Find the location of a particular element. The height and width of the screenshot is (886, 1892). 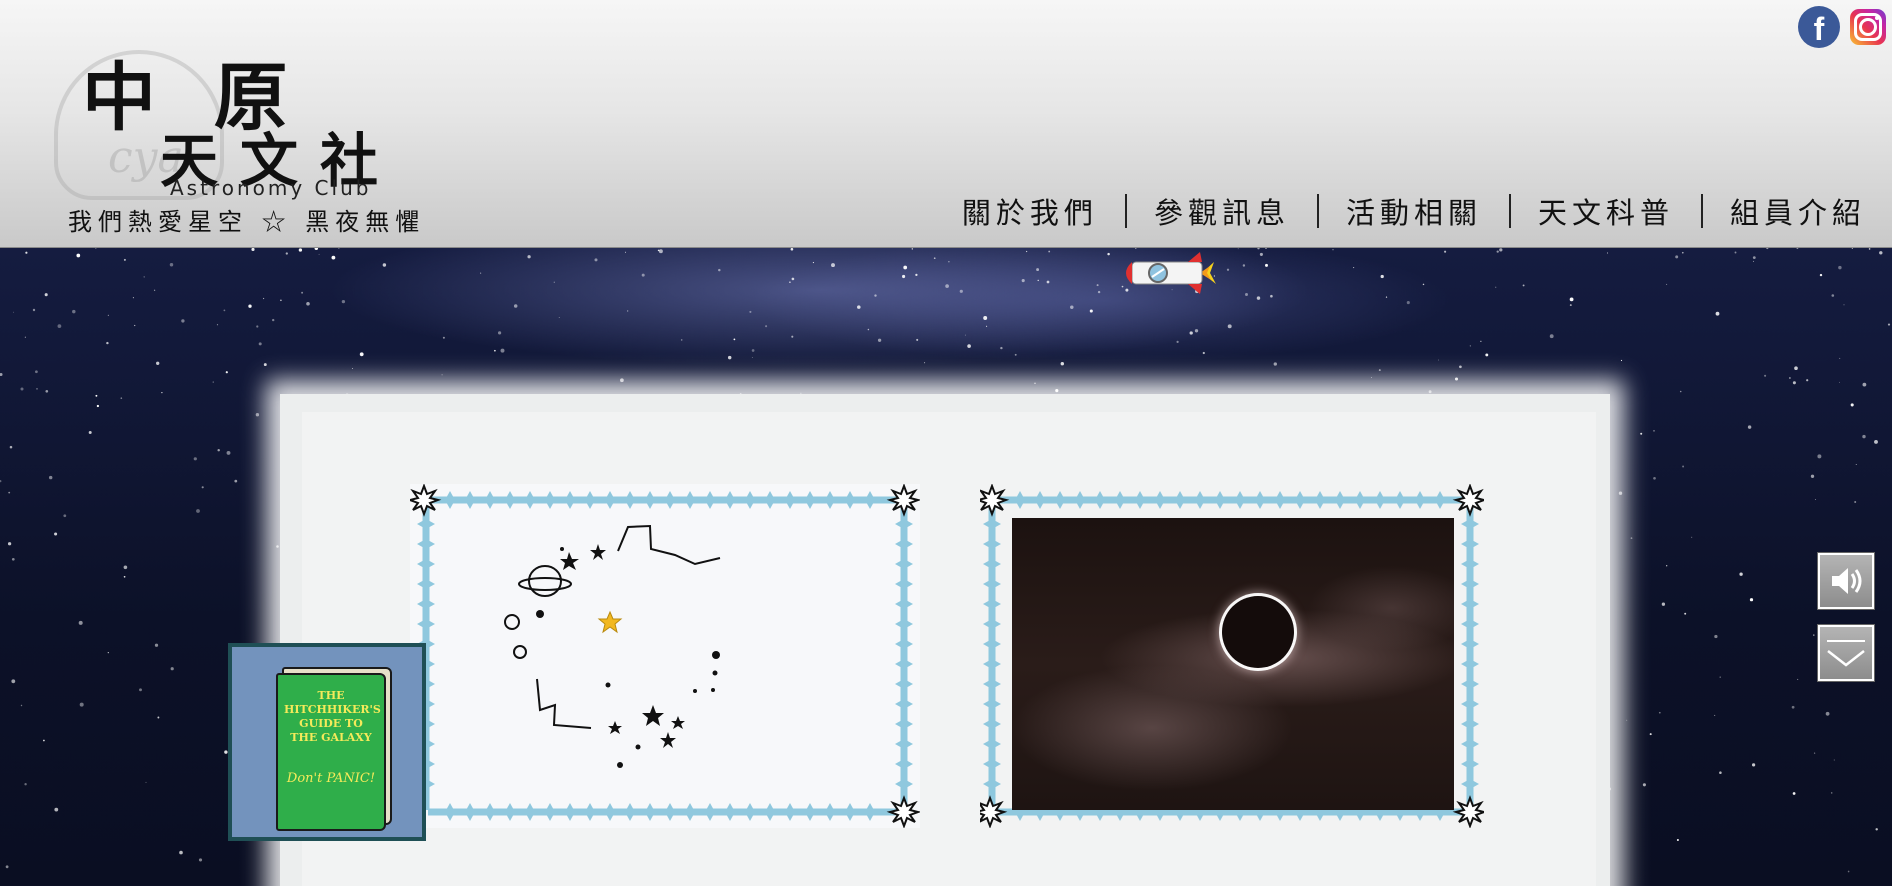

constellation-drawing is located at coordinates (612, 646).